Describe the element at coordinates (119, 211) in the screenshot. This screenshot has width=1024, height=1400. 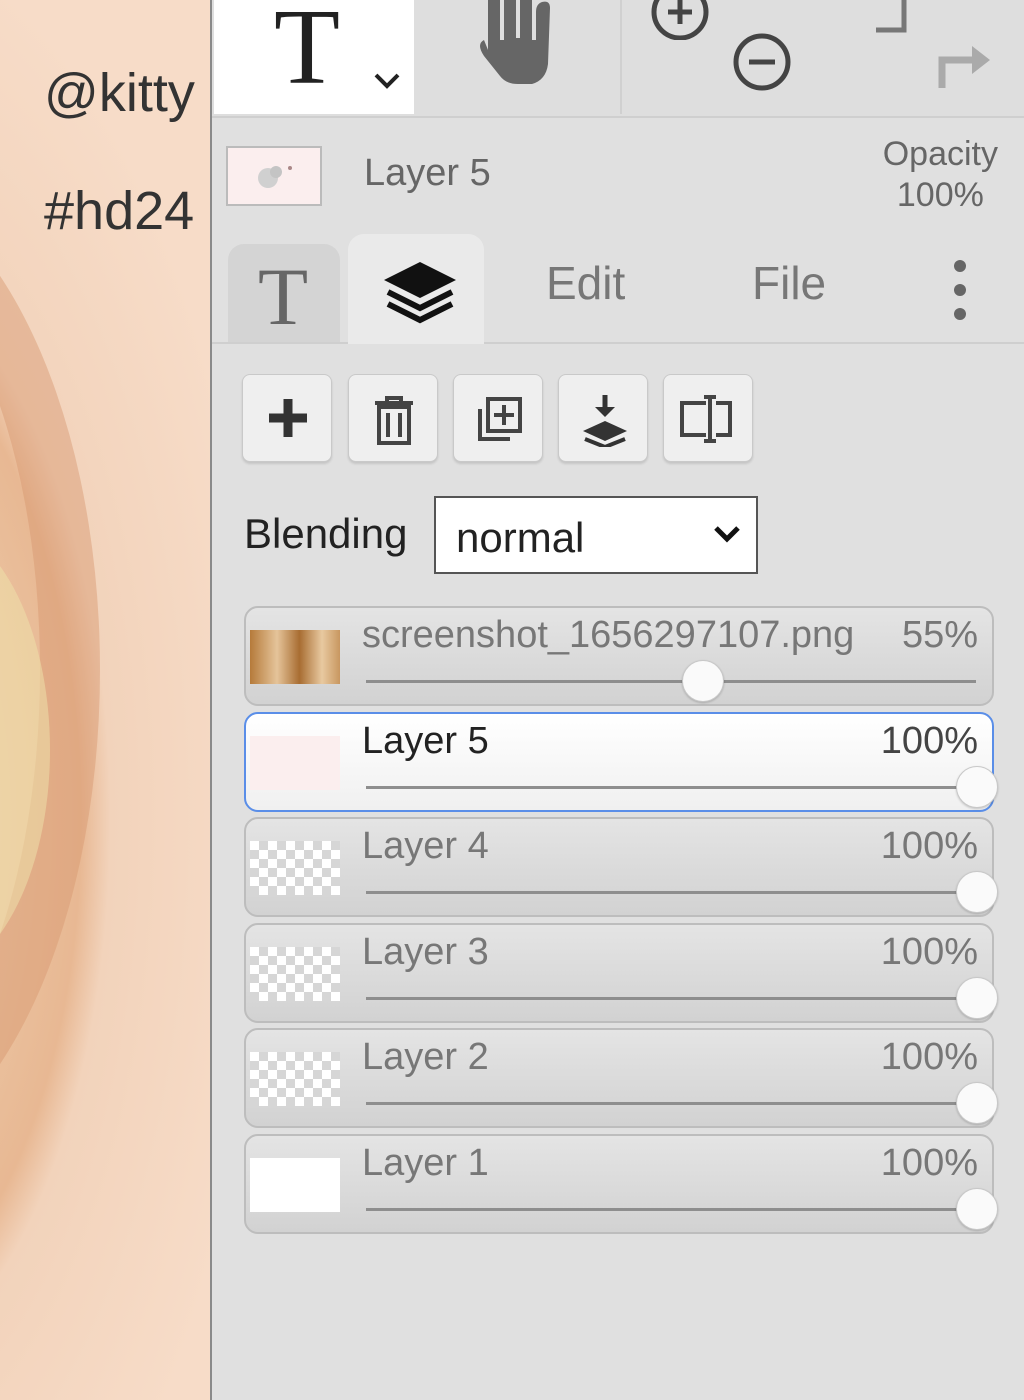
I see `canvas-text-line: #hd24` at that location.